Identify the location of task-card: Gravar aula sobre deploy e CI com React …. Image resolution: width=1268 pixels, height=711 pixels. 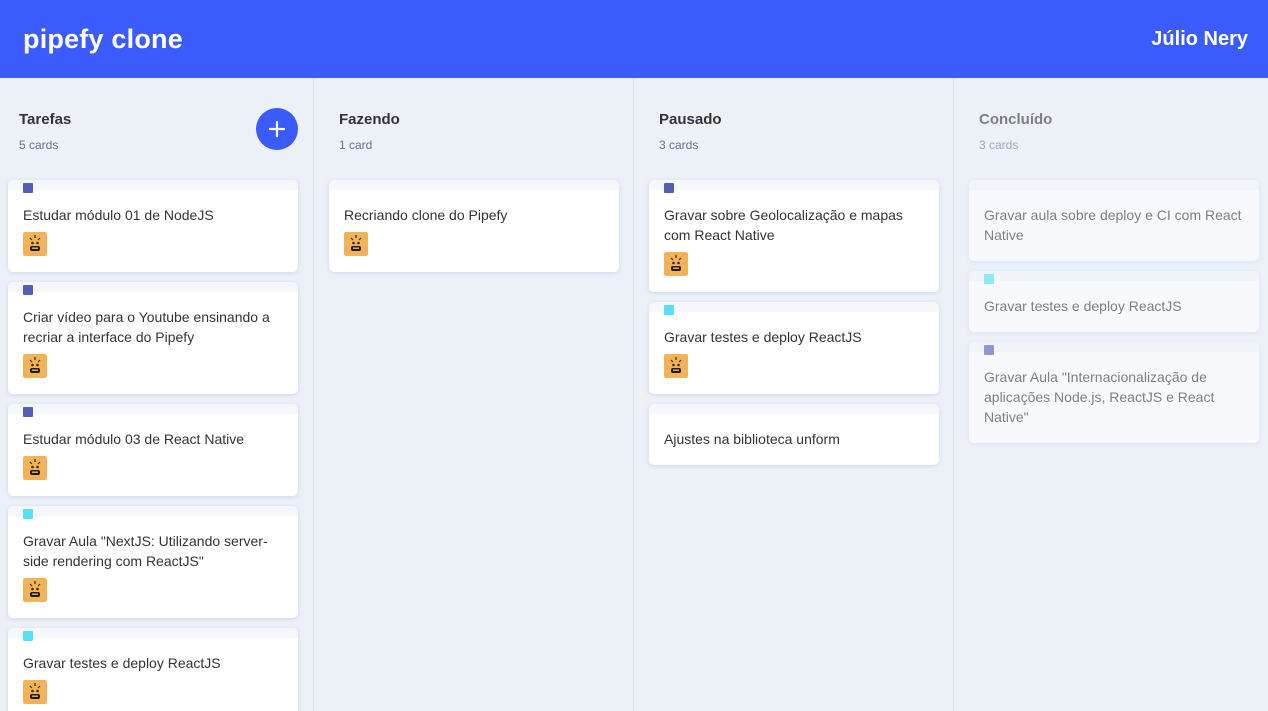
(1114, 220).